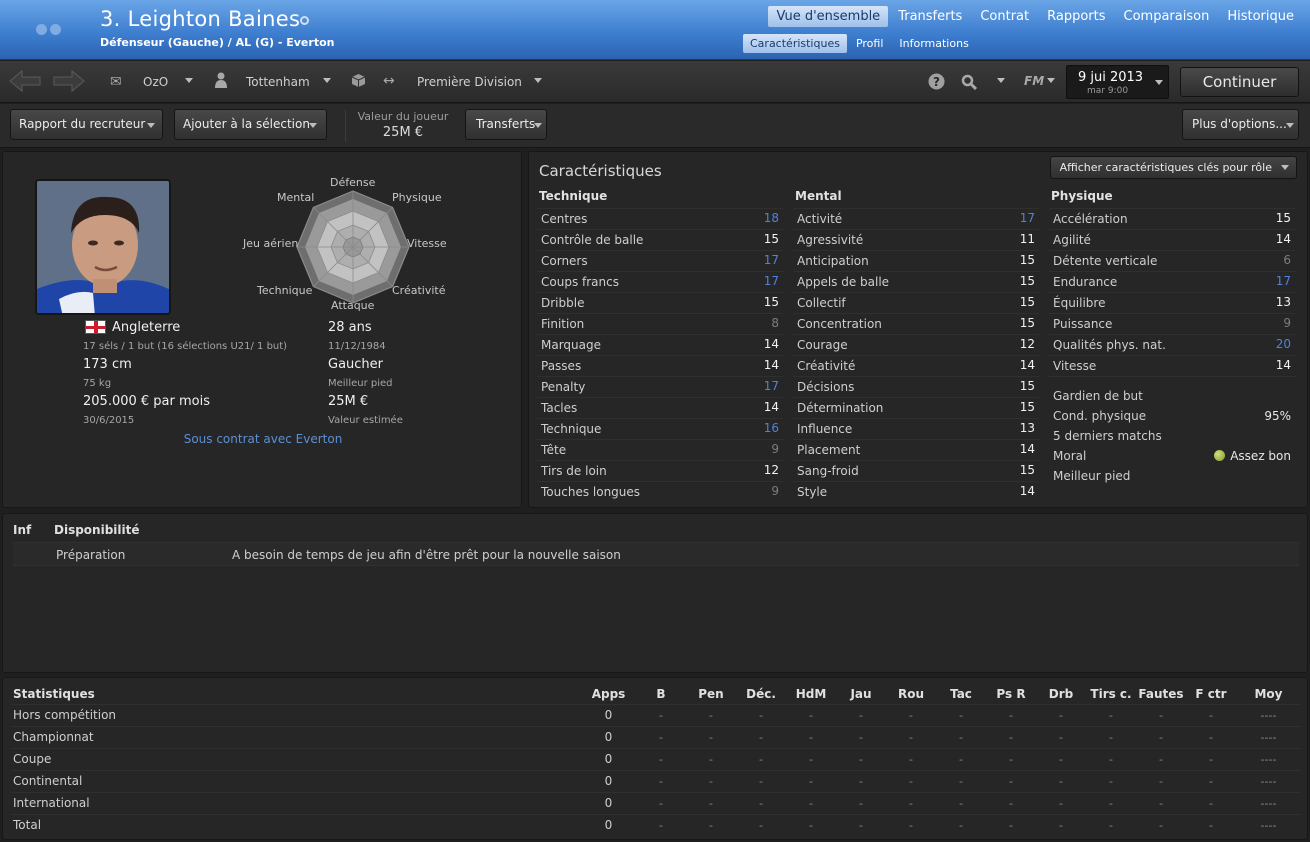 The height and width of the screenshot is (842, 1310). Describe the element at coordinates (1011, 694) in the screenshot. I see `stats-column-header: Ps R` at that location.